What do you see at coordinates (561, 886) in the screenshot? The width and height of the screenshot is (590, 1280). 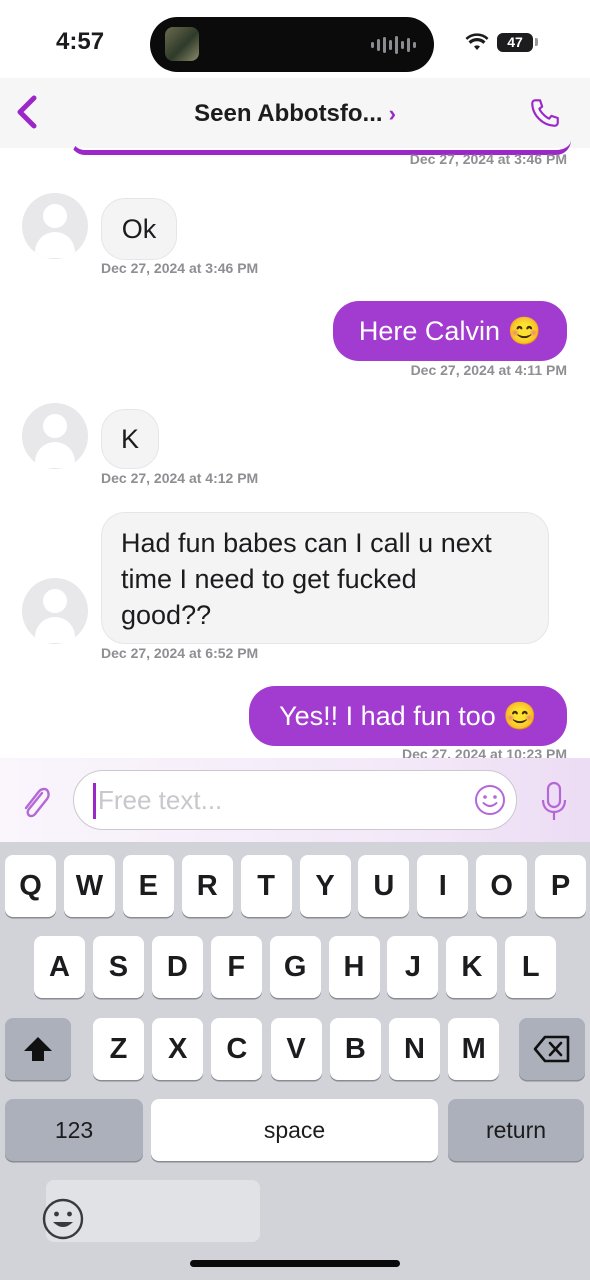 I see `key-p: P` at bounding box center [561, 886].